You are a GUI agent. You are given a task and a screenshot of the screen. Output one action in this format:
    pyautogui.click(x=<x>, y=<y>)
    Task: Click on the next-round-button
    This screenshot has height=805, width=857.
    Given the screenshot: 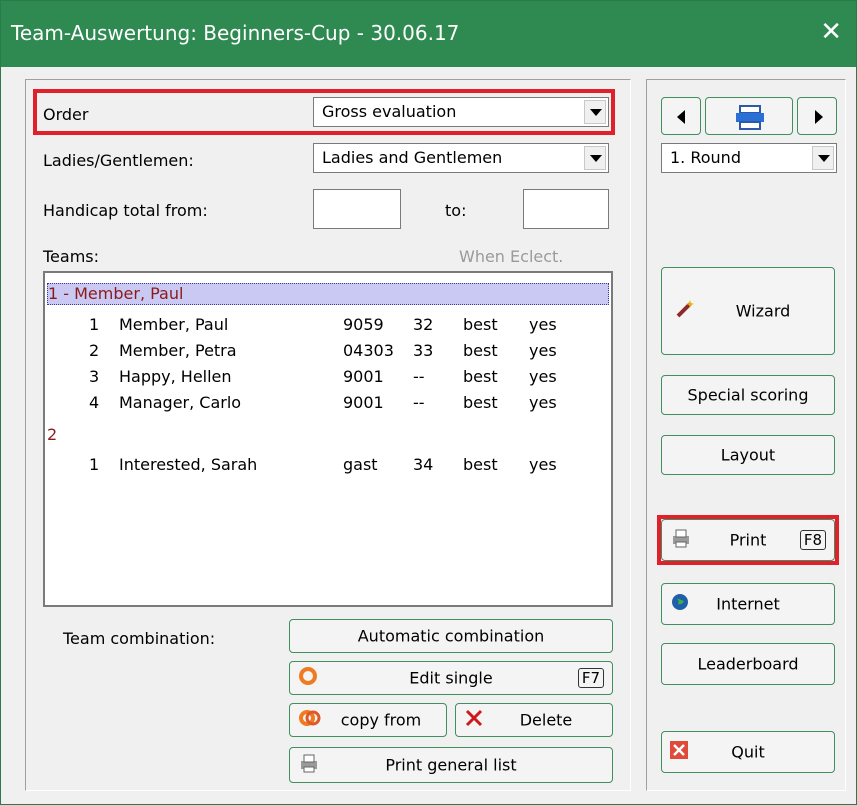 What is the action you would take?
    pyautogui.click(x=817, y=116)
    